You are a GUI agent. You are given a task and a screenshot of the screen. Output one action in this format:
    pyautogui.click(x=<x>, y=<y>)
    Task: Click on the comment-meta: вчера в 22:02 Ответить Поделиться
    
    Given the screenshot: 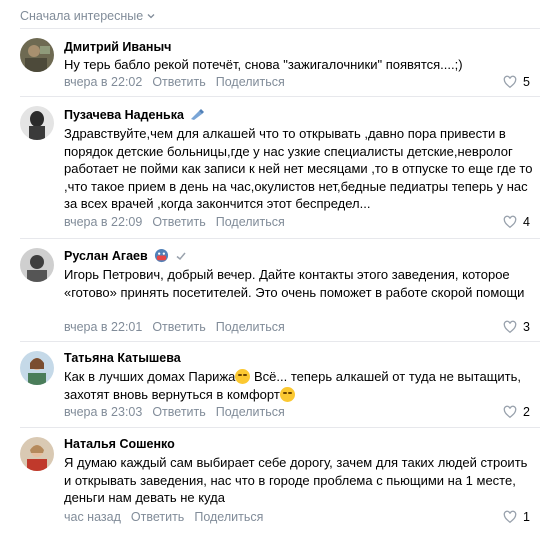 What is the action you would take?
    pyautogui.click(x=174, y=82)
    